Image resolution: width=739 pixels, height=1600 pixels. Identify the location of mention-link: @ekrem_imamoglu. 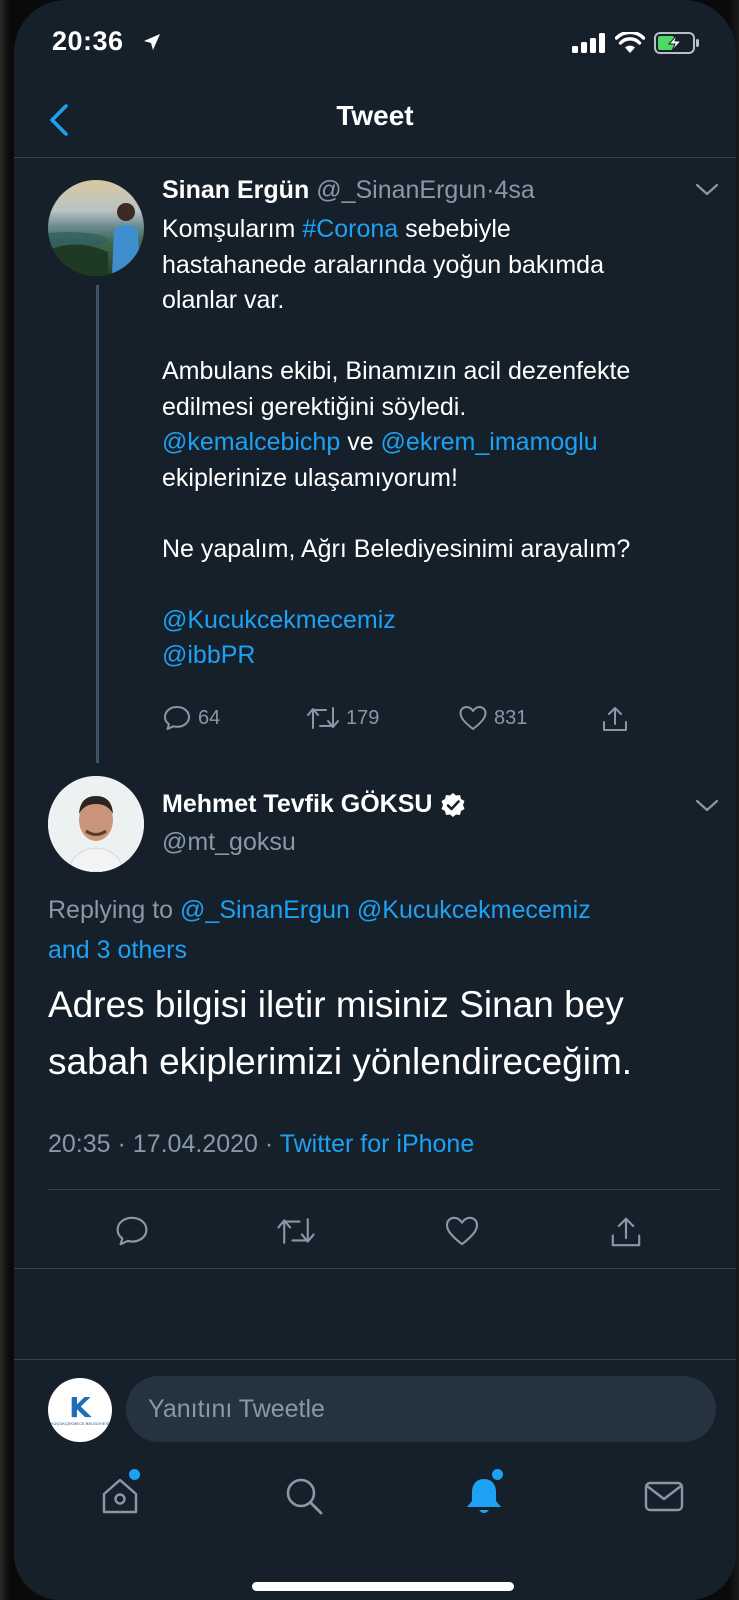
(489, 442).